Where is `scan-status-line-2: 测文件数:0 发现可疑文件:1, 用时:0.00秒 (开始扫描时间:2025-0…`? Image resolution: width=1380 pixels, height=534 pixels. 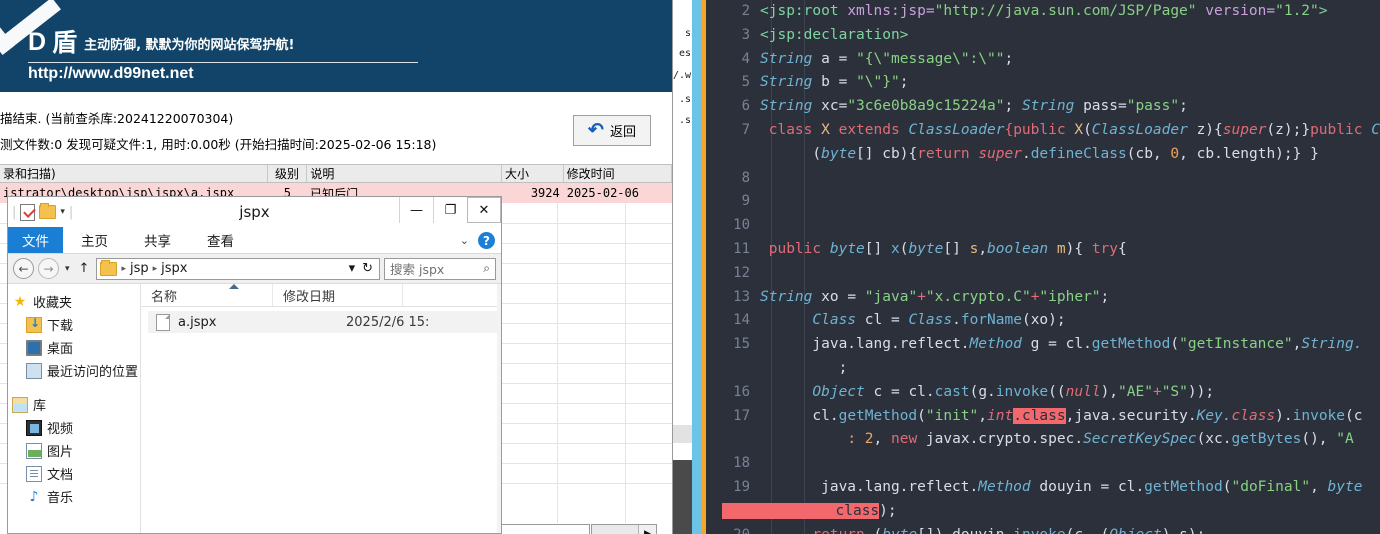 scan-status-line-2: 测文件数:0 发现可疑文件:1, 用时:0.00秒 (开始扫描时间:2025-0… is located at coordinates (218, 144).